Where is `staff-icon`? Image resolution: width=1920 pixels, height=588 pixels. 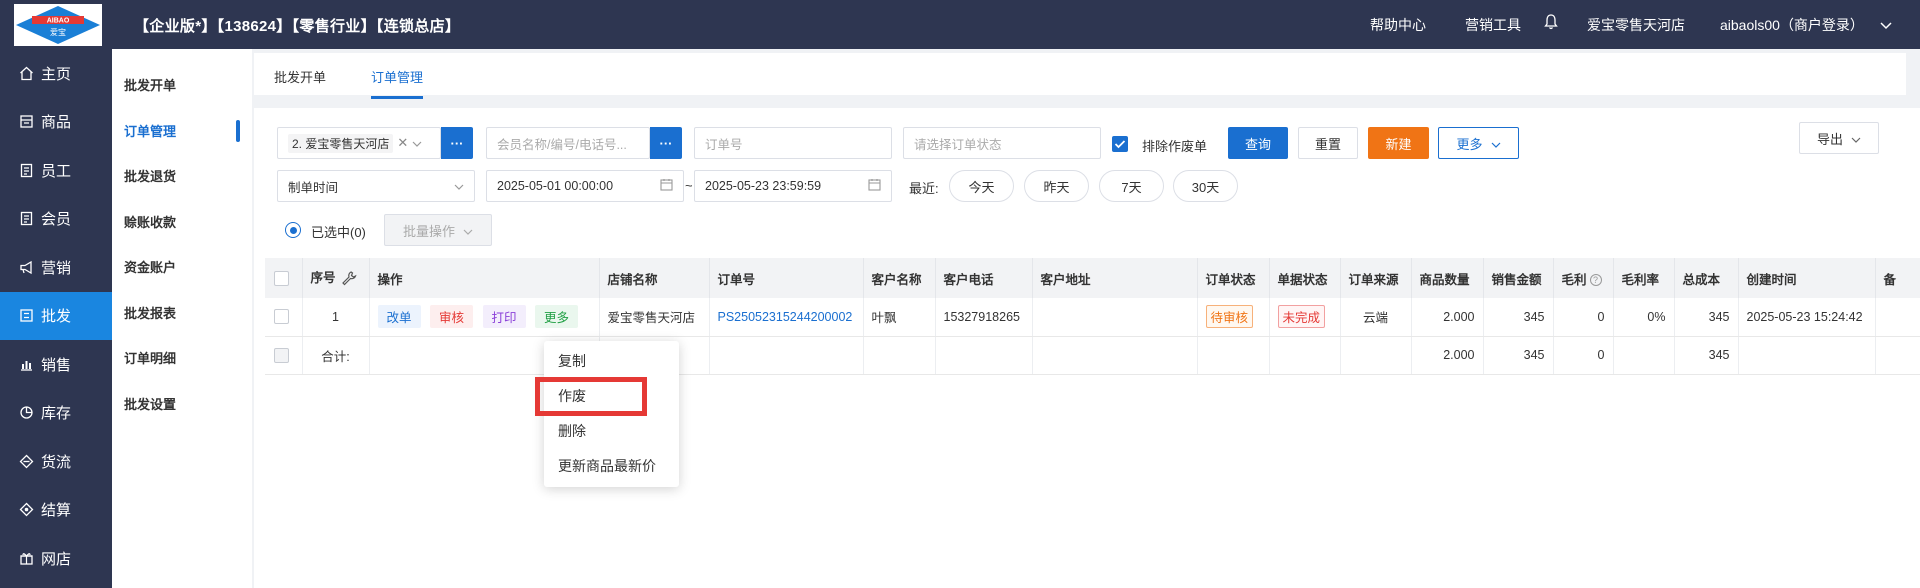 staff-icon is located at coordinates (26, 170).